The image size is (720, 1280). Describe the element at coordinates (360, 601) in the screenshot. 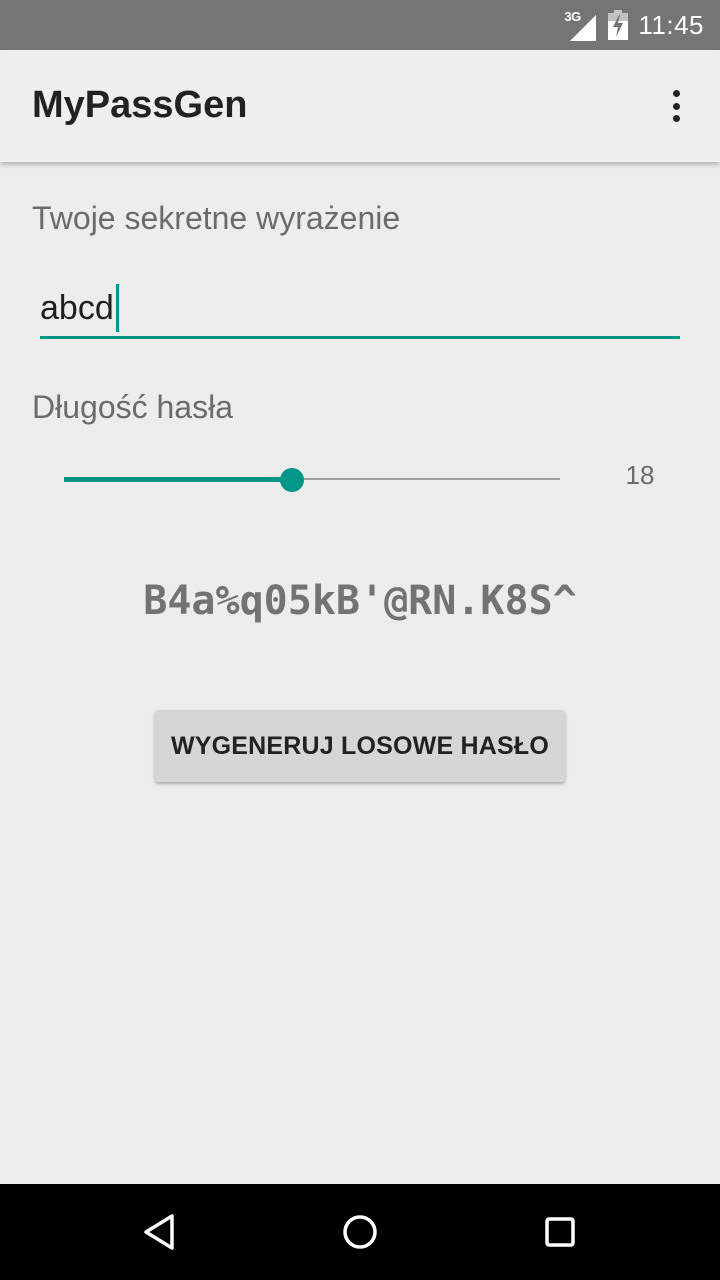

I see `generated-password: B4a%q05kB'@RN.K8S^` at that location.